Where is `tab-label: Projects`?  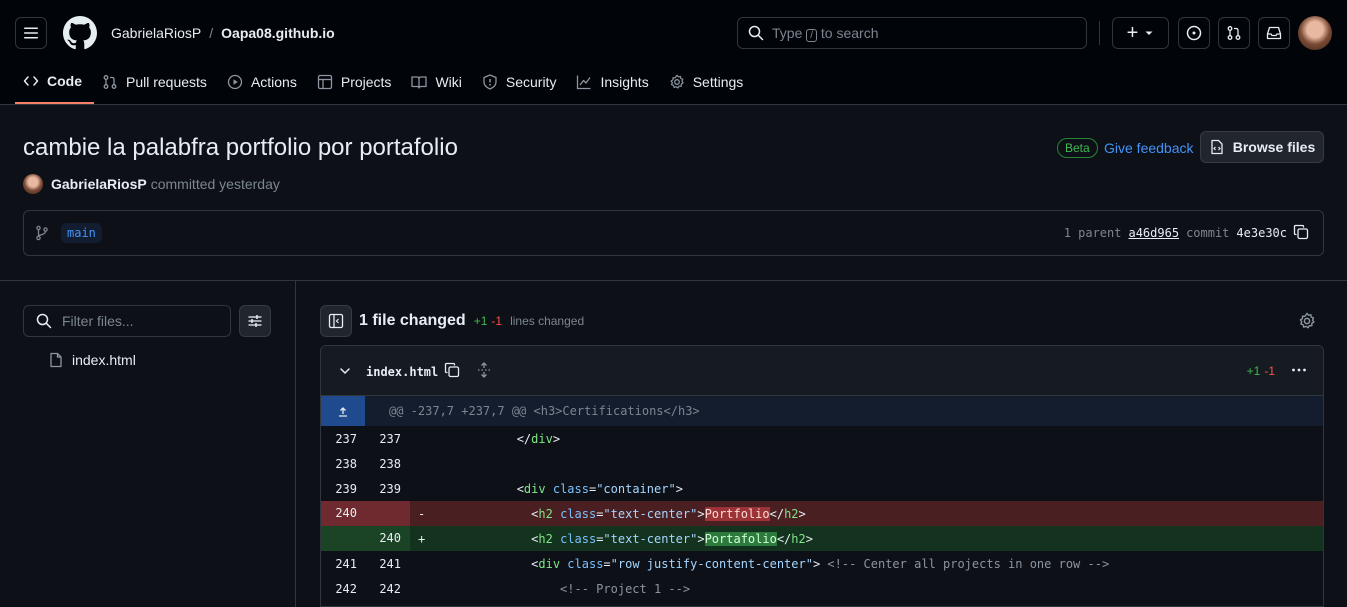 tab-label: Projects is located at coordinates (366, 82).